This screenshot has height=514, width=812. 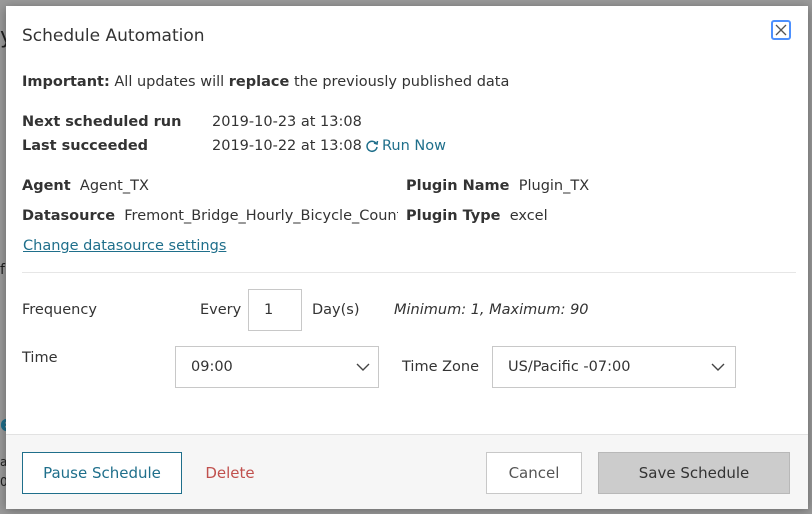 I want to click on last-succeeded-value: 2019-10-22 at 13:08, so click(x=287, y=146).